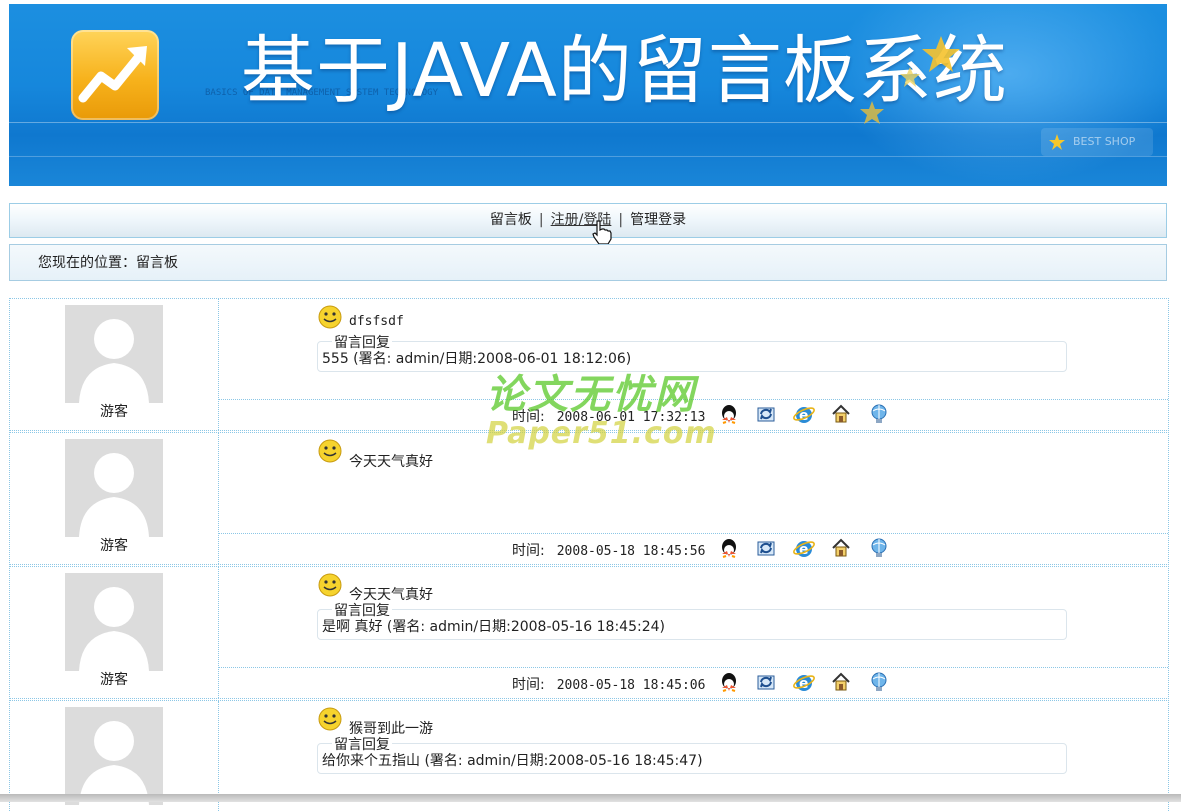 The image size is (1181, 811). I want to click on message-content: 今天天气真好 时间: 2008-05-18 18:45:56 e, so click(693, 498).